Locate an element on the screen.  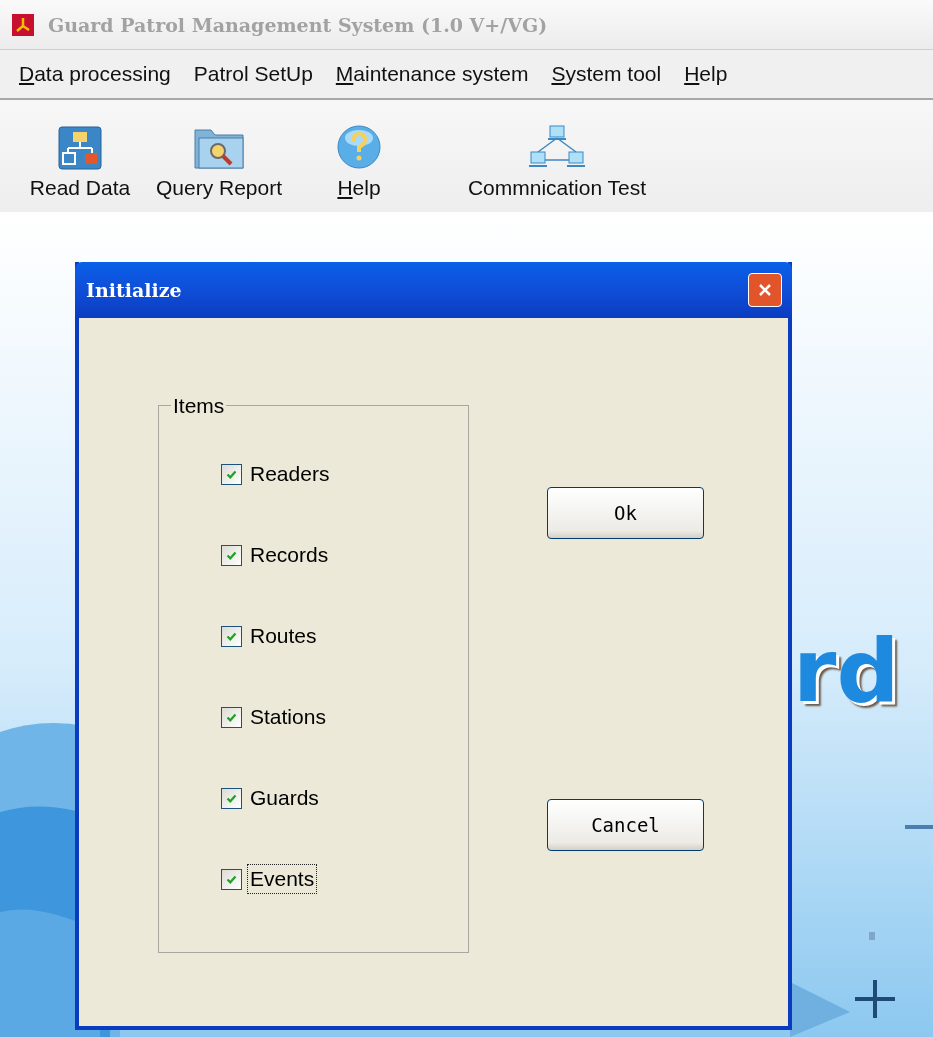
checkbox-label: Stations is located at coordinates (288, 717).